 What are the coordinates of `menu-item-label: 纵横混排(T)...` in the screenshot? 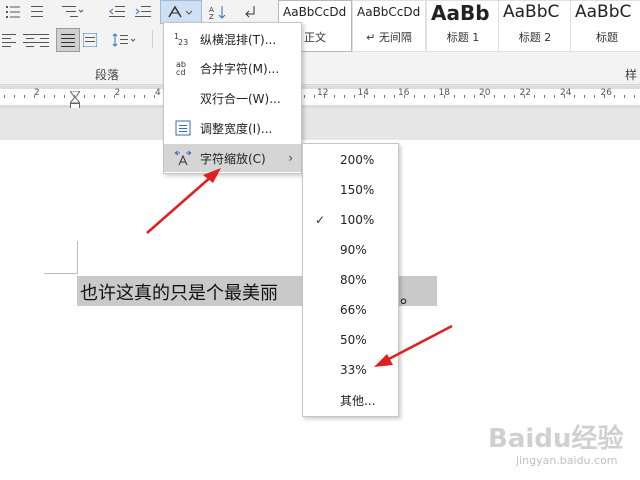 It's located at (238, 39).